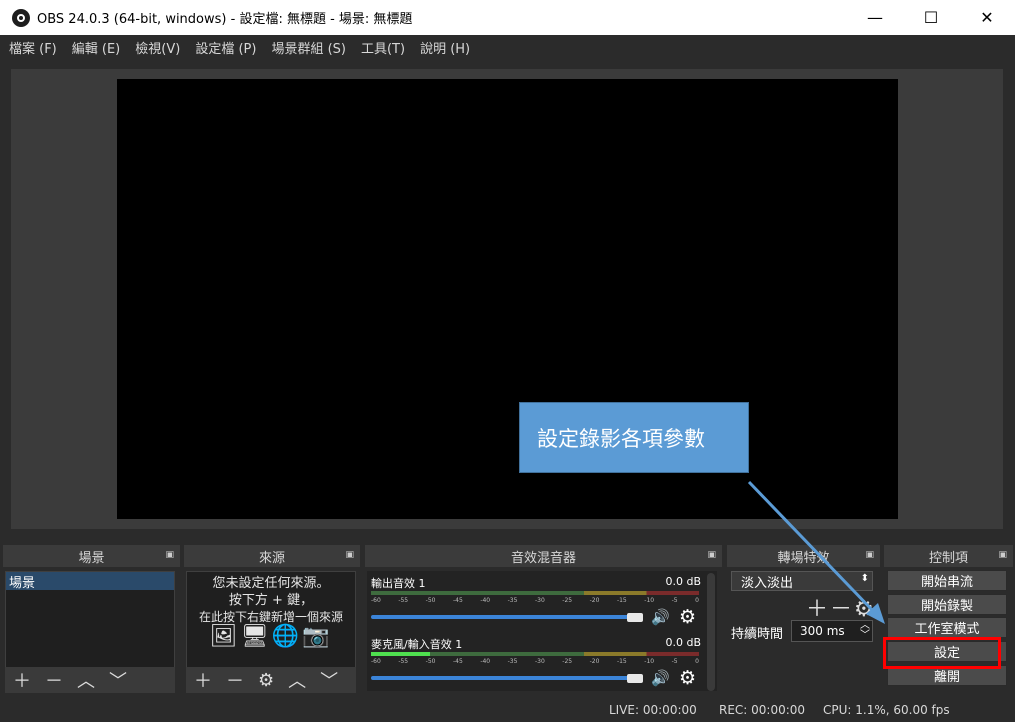 Image resolution: width=1015 pixels, height=722 pixels. I want to click on annotation-arrow, so click(816, 552).